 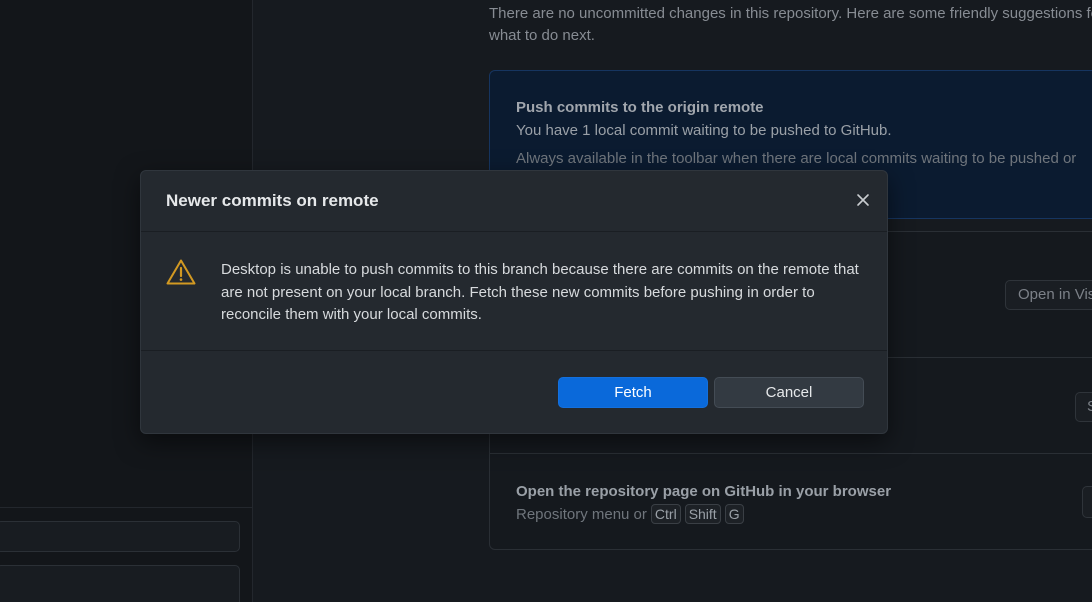 What do you see at coordinates (272, 200) in the screenshot?
I see `dialog-title: Newer commits on remote` at bounding box center [272, 200].